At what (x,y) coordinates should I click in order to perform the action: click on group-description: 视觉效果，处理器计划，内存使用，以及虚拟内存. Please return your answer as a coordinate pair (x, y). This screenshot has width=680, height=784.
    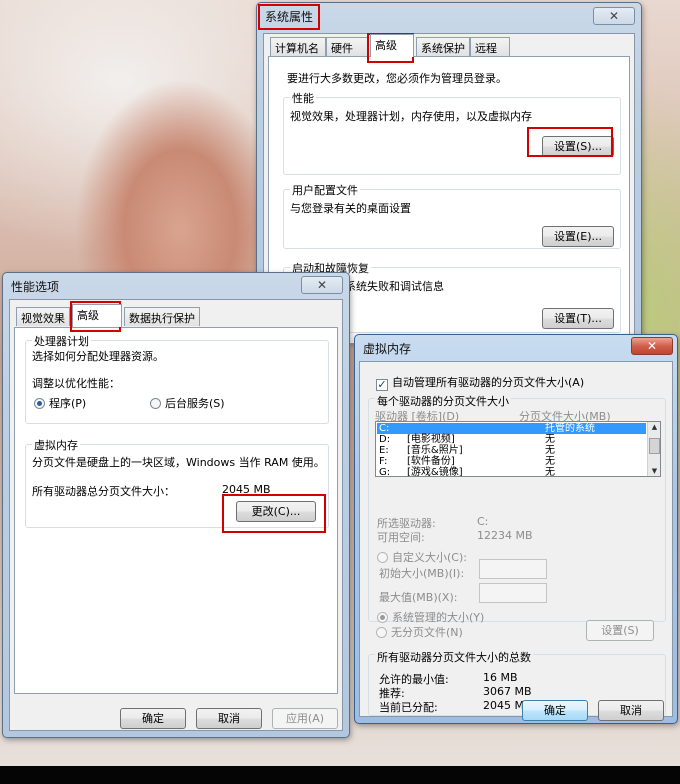
    Looking at the image, I should click on (411, 116).